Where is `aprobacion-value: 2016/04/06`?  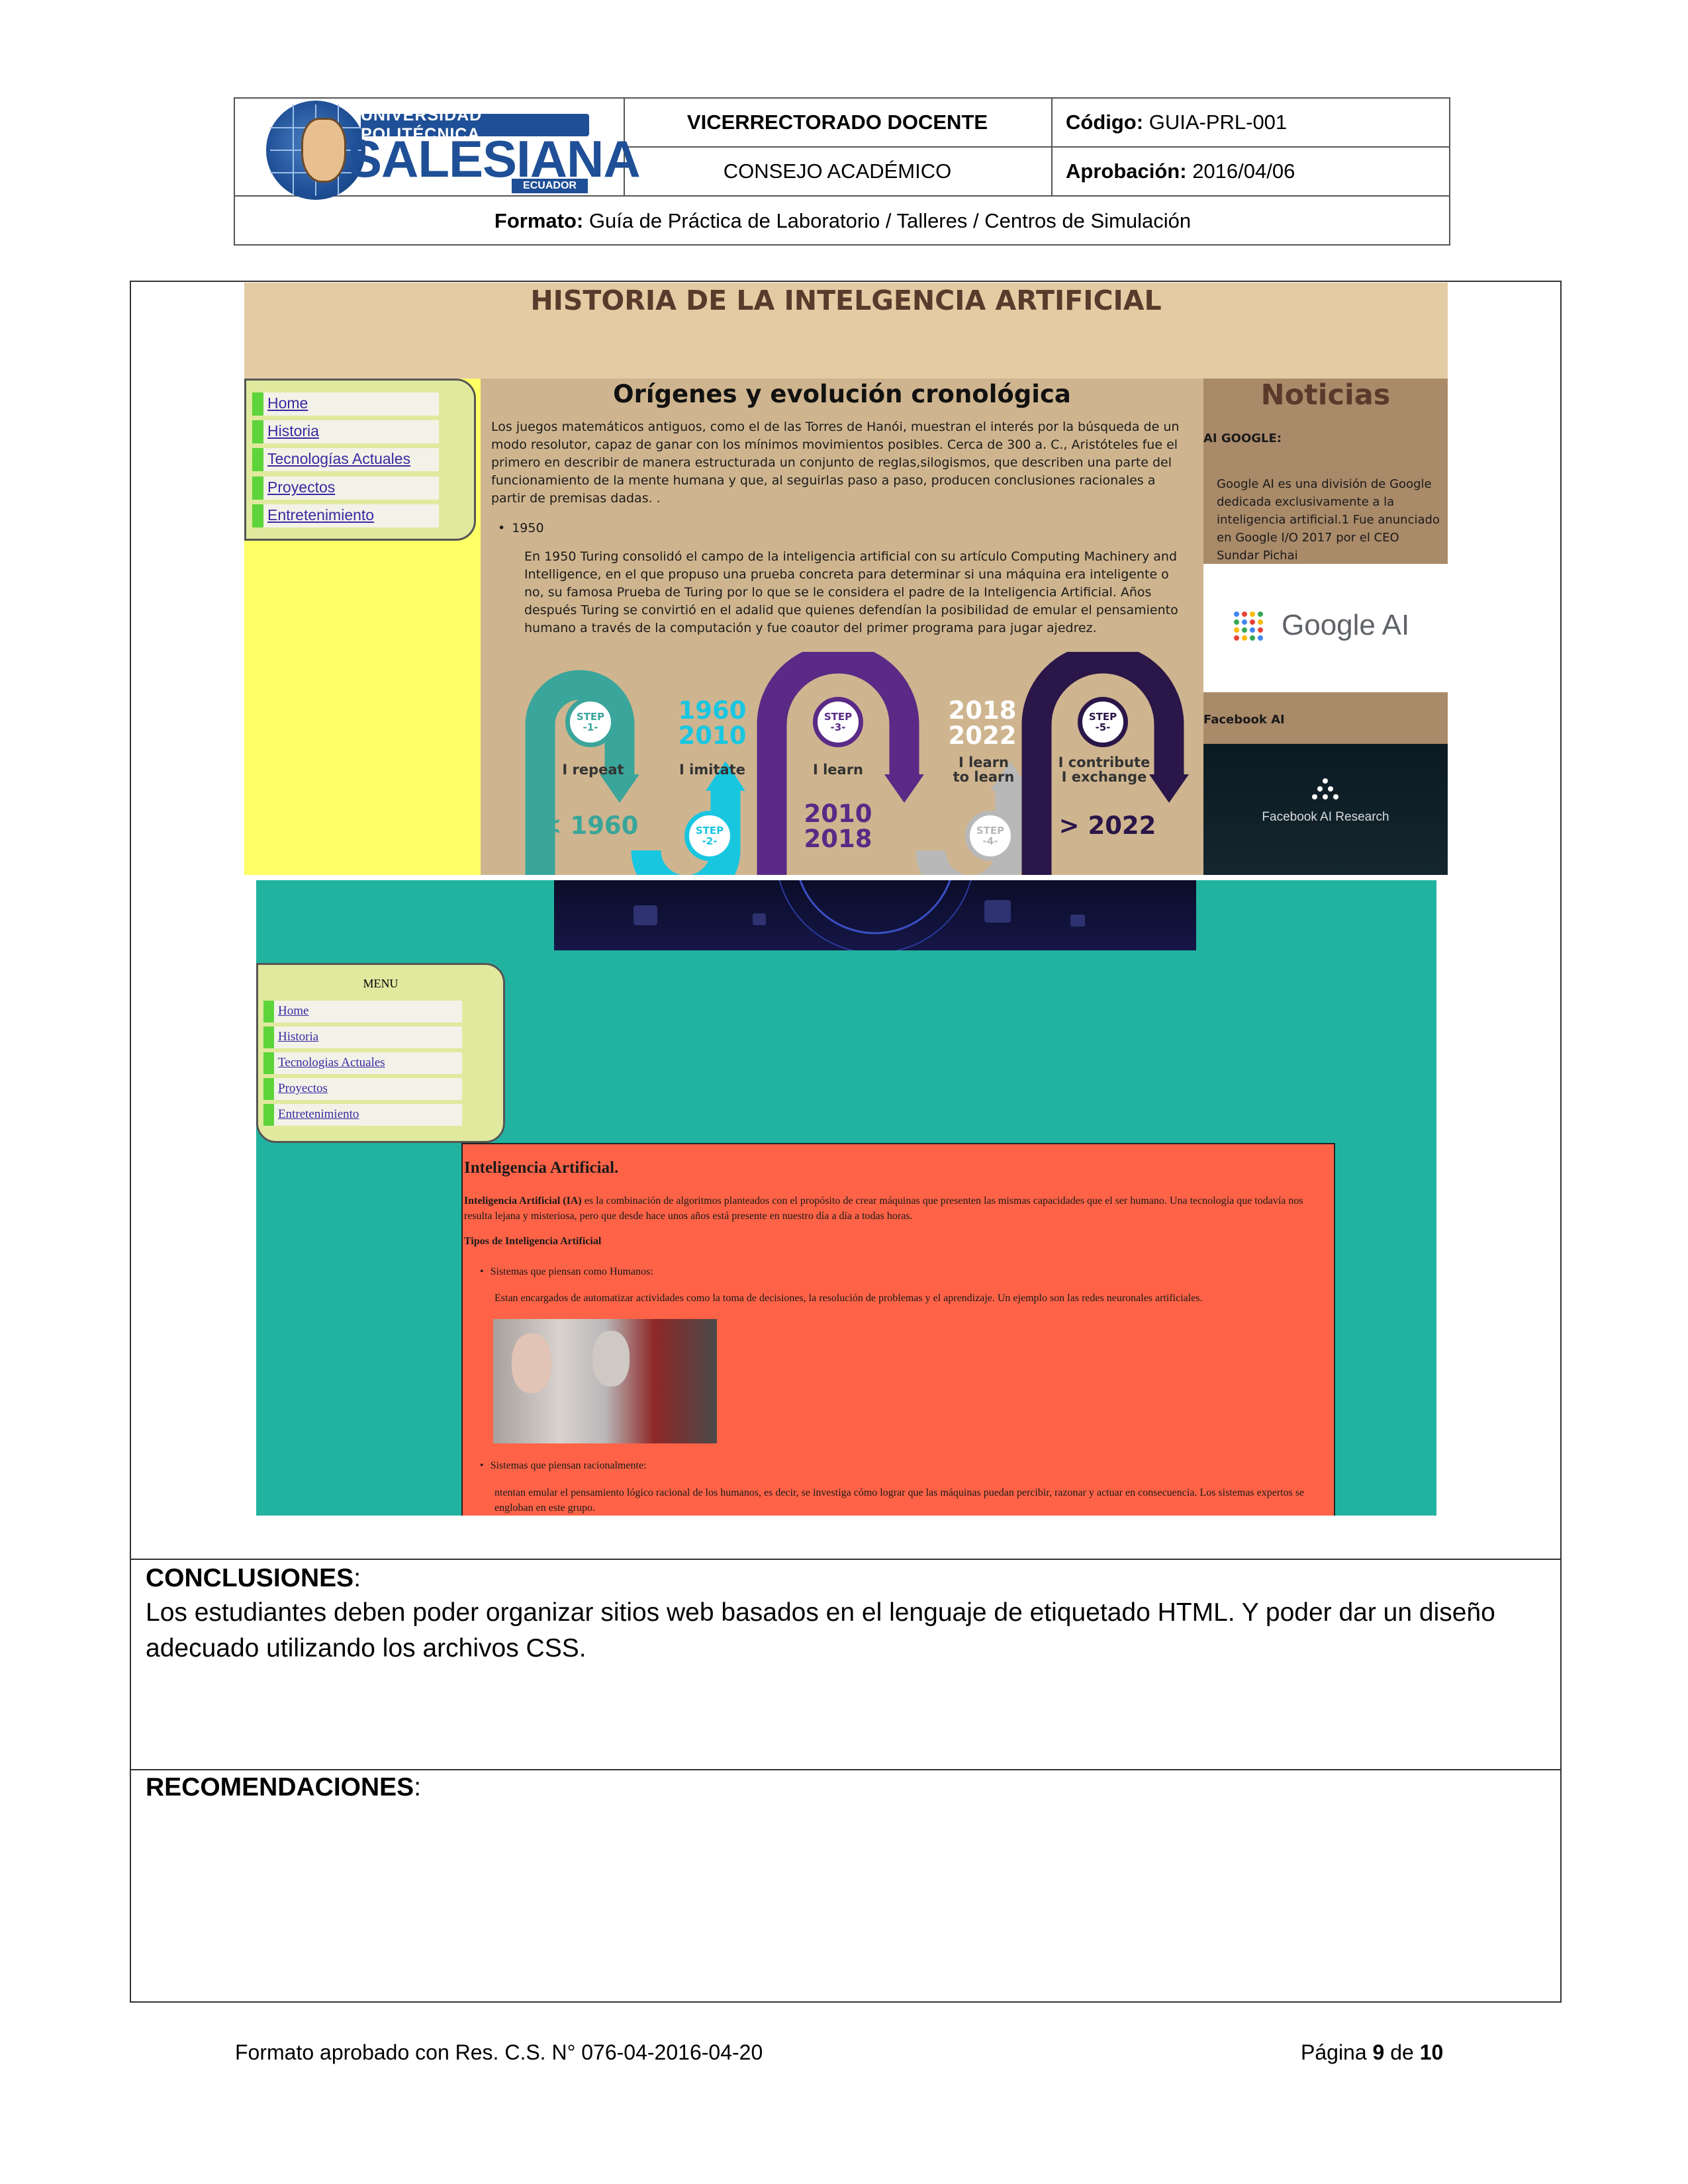
aprobacion-value: 2016/04/06 is located at coordinates (1243, 171).